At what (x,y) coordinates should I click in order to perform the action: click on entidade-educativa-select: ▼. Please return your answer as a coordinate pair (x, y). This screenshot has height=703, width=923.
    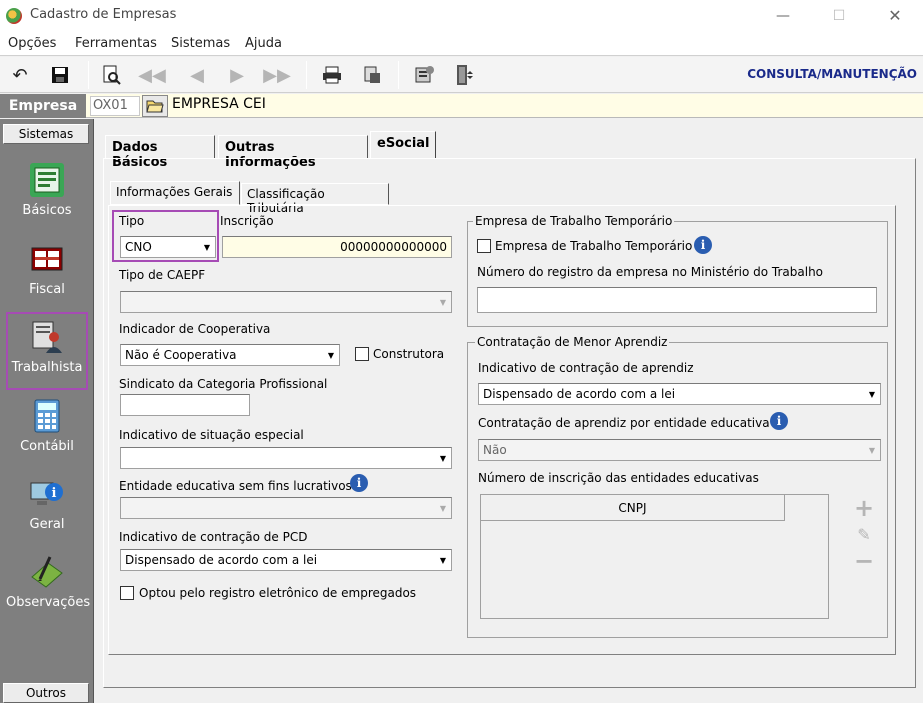
    Looking at the image, I should click on (286, 508).